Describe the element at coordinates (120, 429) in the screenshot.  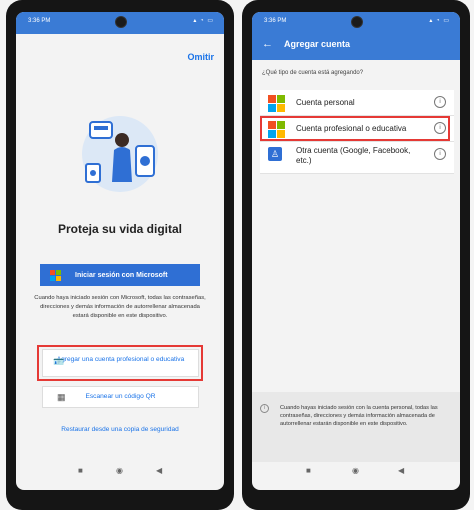
I see `restore-link: Restaurar desde una copia de seguridad` at that location.